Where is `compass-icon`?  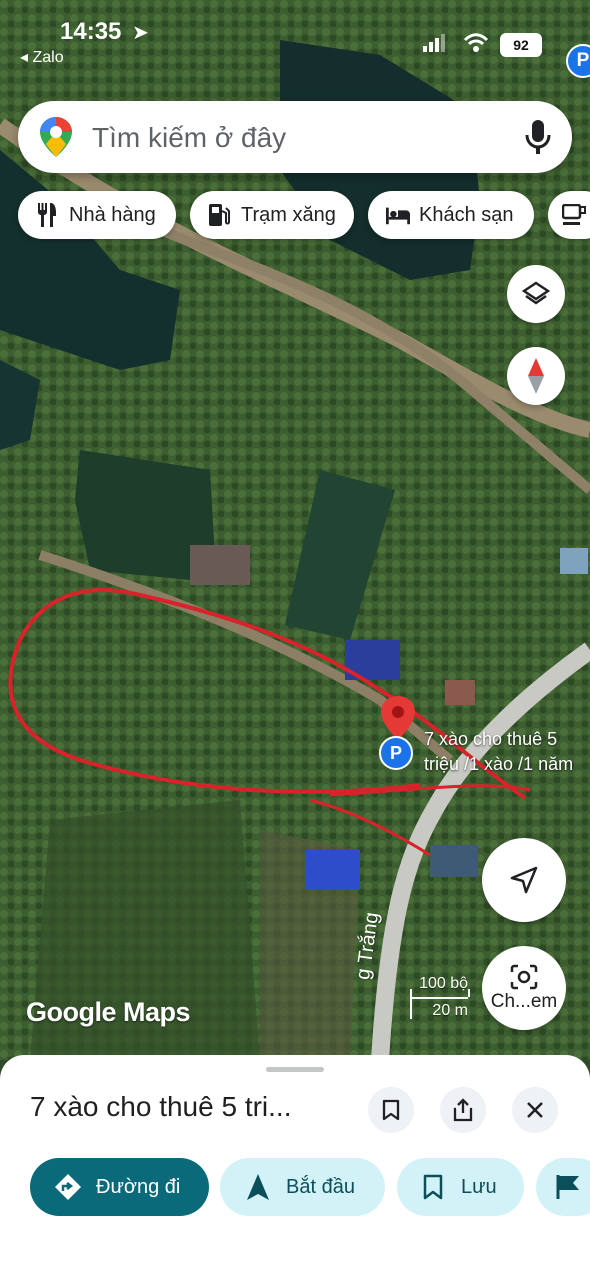
compass-icon is located at coordinates (536, 376).